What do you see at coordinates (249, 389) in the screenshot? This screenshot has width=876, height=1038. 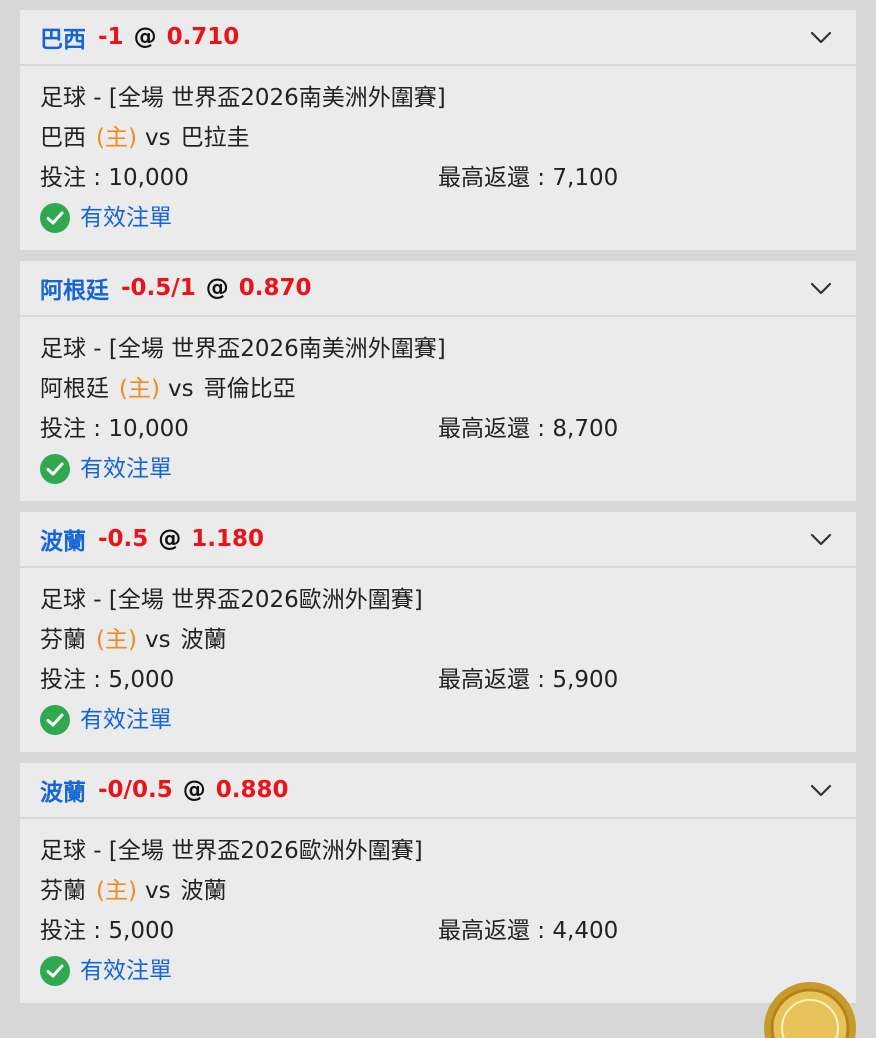 I see `away-team: 哥倫比亞` at bounding box center [249, 389].